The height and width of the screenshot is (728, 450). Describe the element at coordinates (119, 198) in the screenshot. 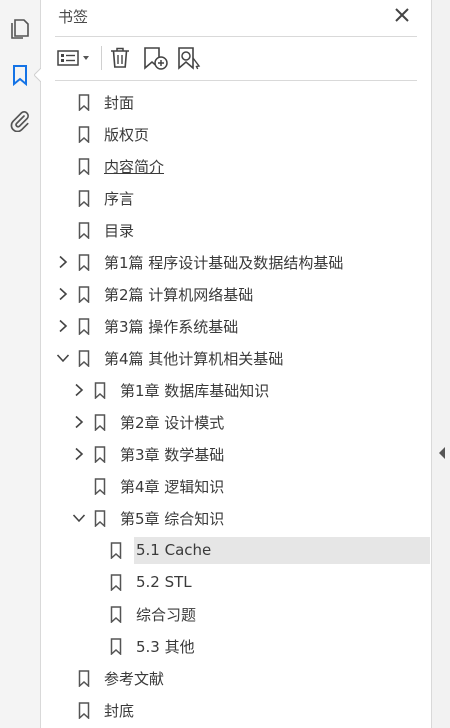

I see `bookmark-label: 序言` at that location.